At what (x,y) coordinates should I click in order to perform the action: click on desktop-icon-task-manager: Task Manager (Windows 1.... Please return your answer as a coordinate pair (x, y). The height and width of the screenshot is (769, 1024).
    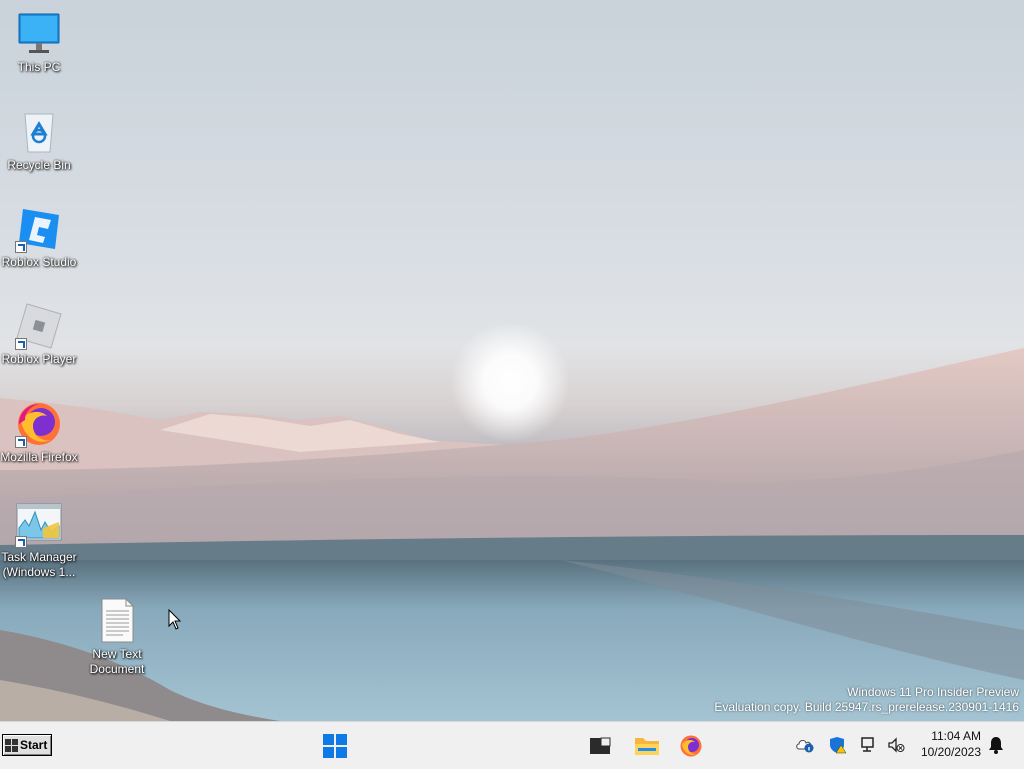
    Looking at the image, I should click on (39, 540).